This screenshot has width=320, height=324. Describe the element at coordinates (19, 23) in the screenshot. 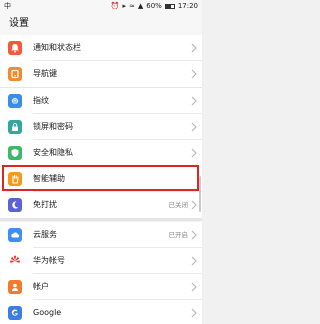

I see `page-title: 设置` at that location.